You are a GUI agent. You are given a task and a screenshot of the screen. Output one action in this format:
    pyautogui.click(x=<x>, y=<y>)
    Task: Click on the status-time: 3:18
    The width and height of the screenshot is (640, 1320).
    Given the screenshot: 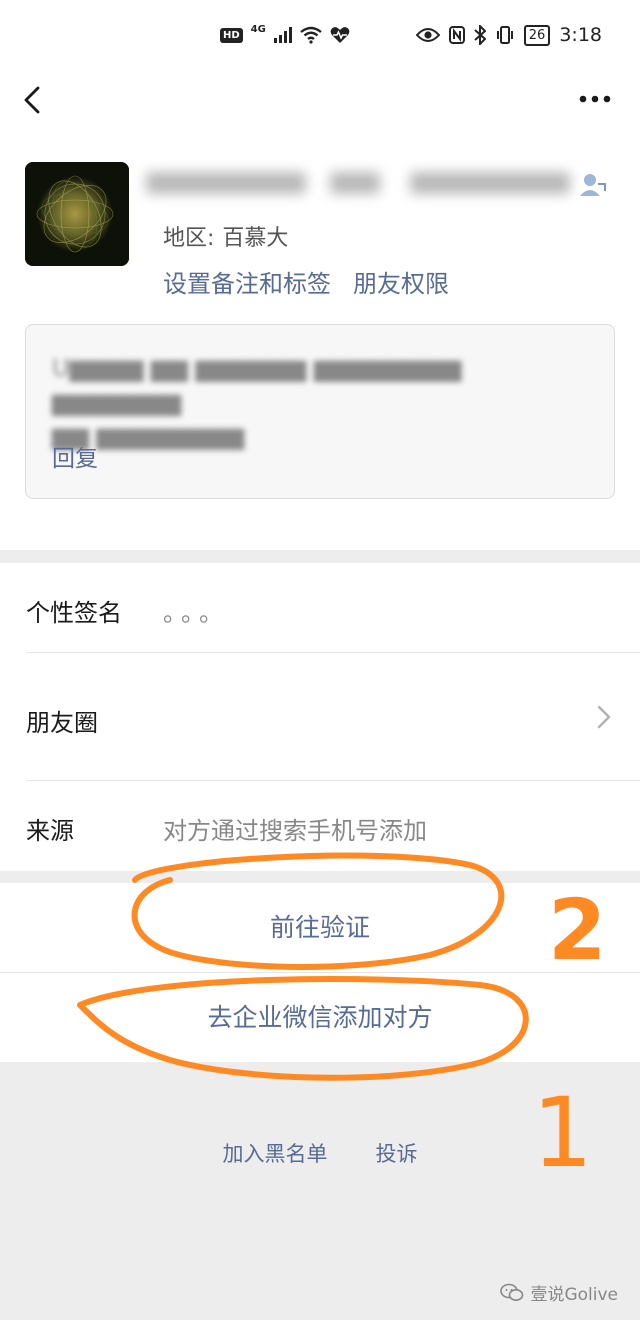 What is the action you would take?
    pyautogui.click(x=580, y=35)
    